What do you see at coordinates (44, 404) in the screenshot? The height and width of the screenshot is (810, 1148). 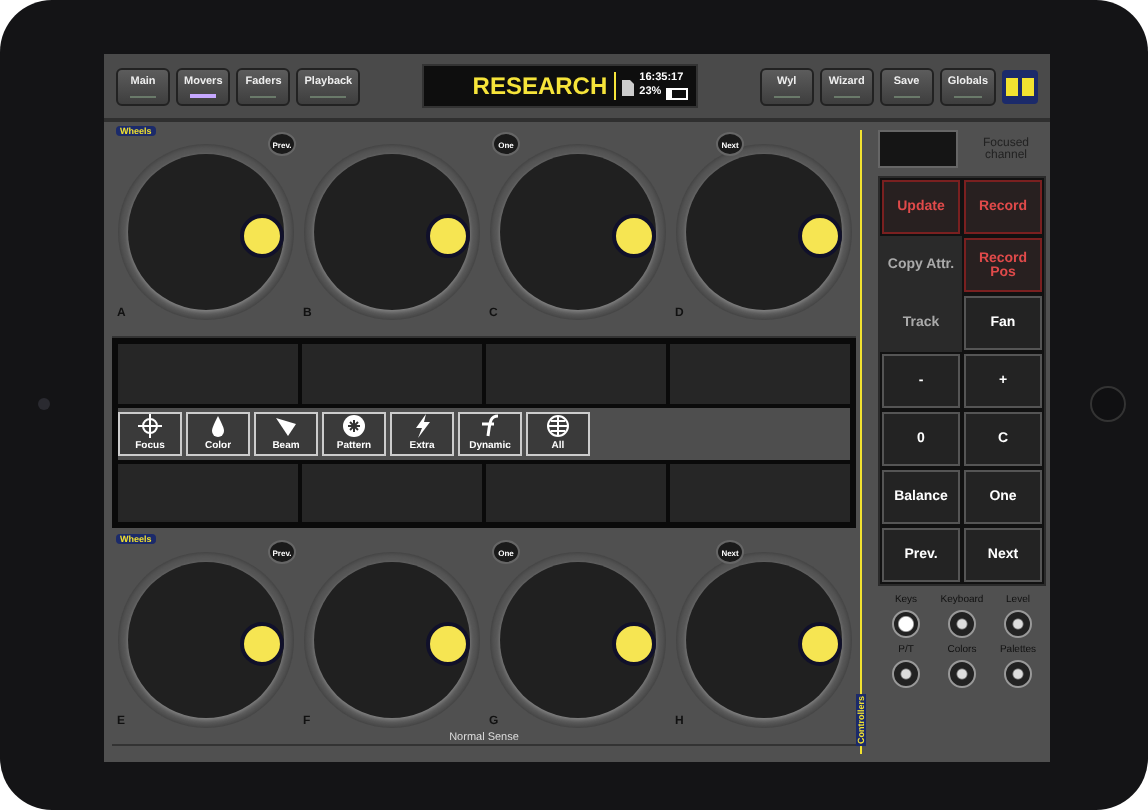 I see `camera-icon` at bounding box center [44, 404].